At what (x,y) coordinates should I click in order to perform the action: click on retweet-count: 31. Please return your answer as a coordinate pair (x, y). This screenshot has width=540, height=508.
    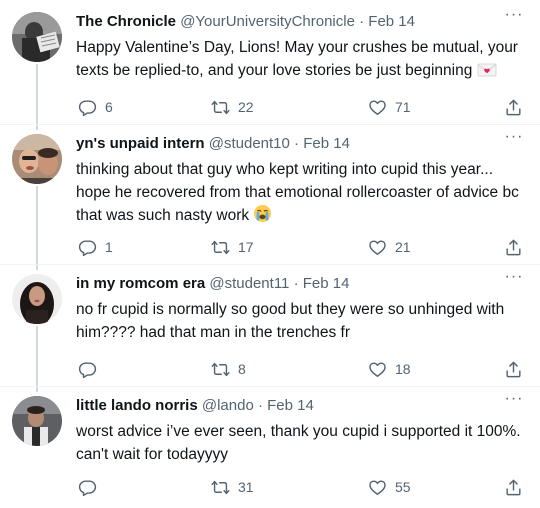
    Looking at the image, I should click on (246, 487).